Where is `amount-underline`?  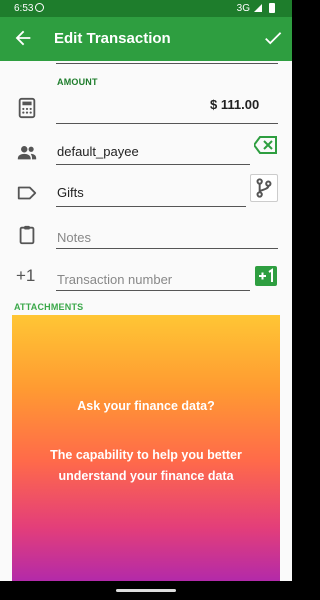
amount-underline is located at coordinates (167, 123).